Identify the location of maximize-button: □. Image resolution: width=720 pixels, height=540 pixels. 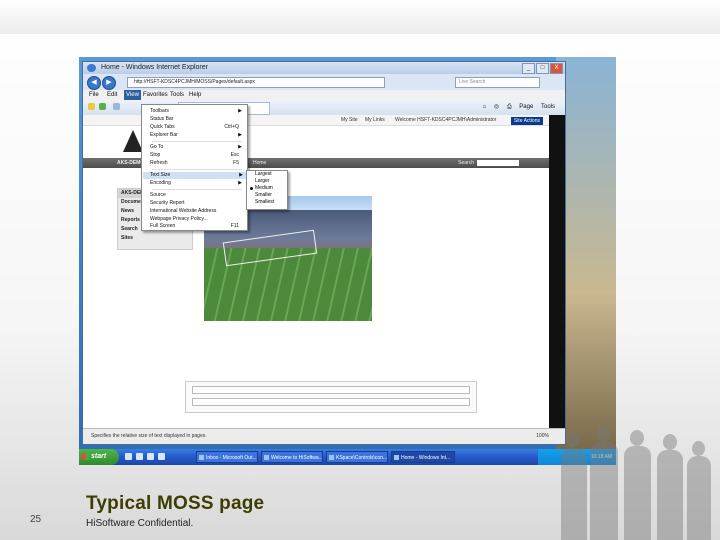
(542, 68).